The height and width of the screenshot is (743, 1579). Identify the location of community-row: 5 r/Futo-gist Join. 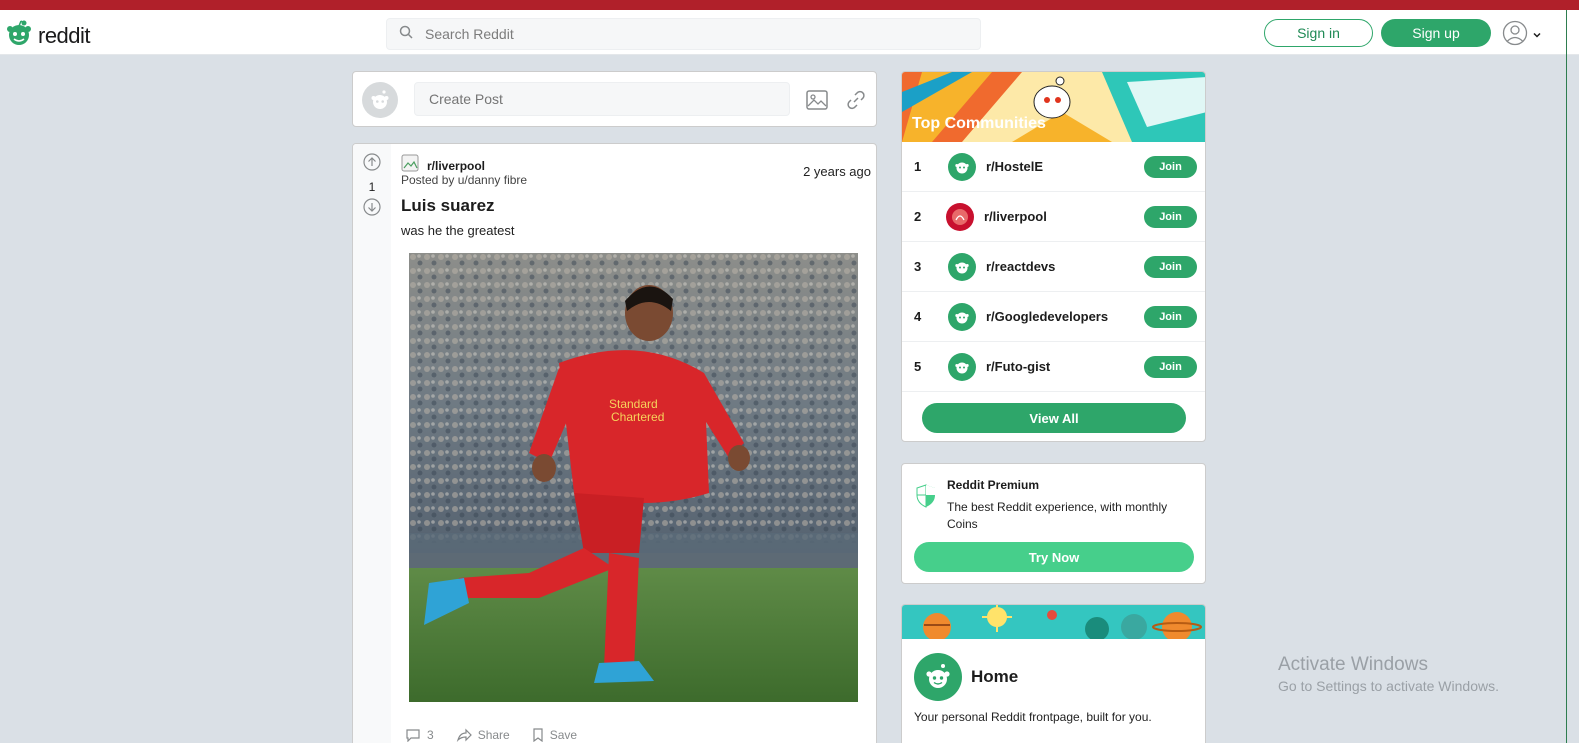
(1053, 367).